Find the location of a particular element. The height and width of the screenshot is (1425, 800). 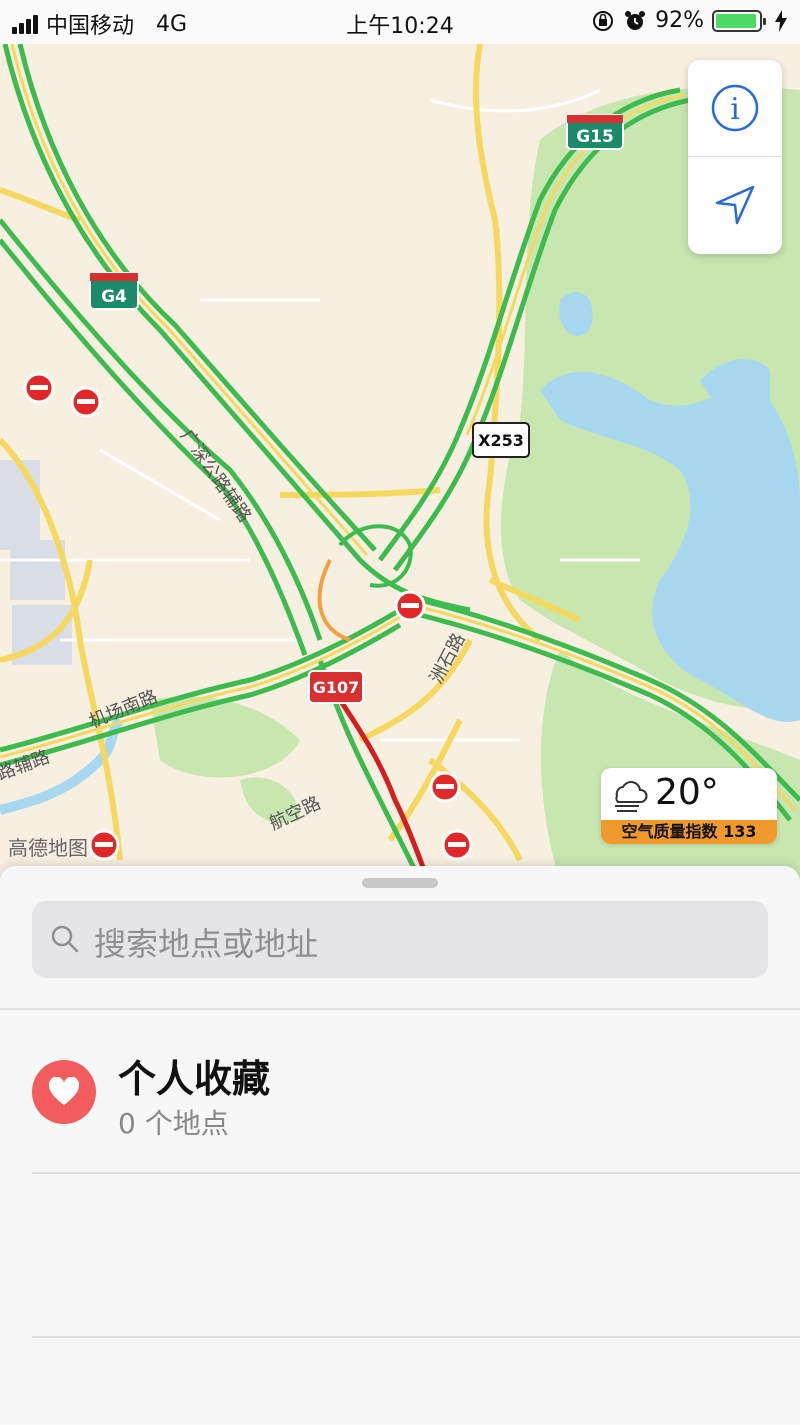

info-button: i is located at coordinates (735, 108).